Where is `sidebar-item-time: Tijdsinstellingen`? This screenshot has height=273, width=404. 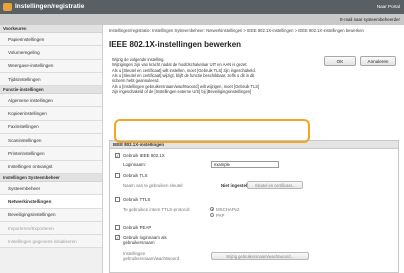 sidebar-item-time: Tijdsinstellingen is located at coordinates (51, 79).